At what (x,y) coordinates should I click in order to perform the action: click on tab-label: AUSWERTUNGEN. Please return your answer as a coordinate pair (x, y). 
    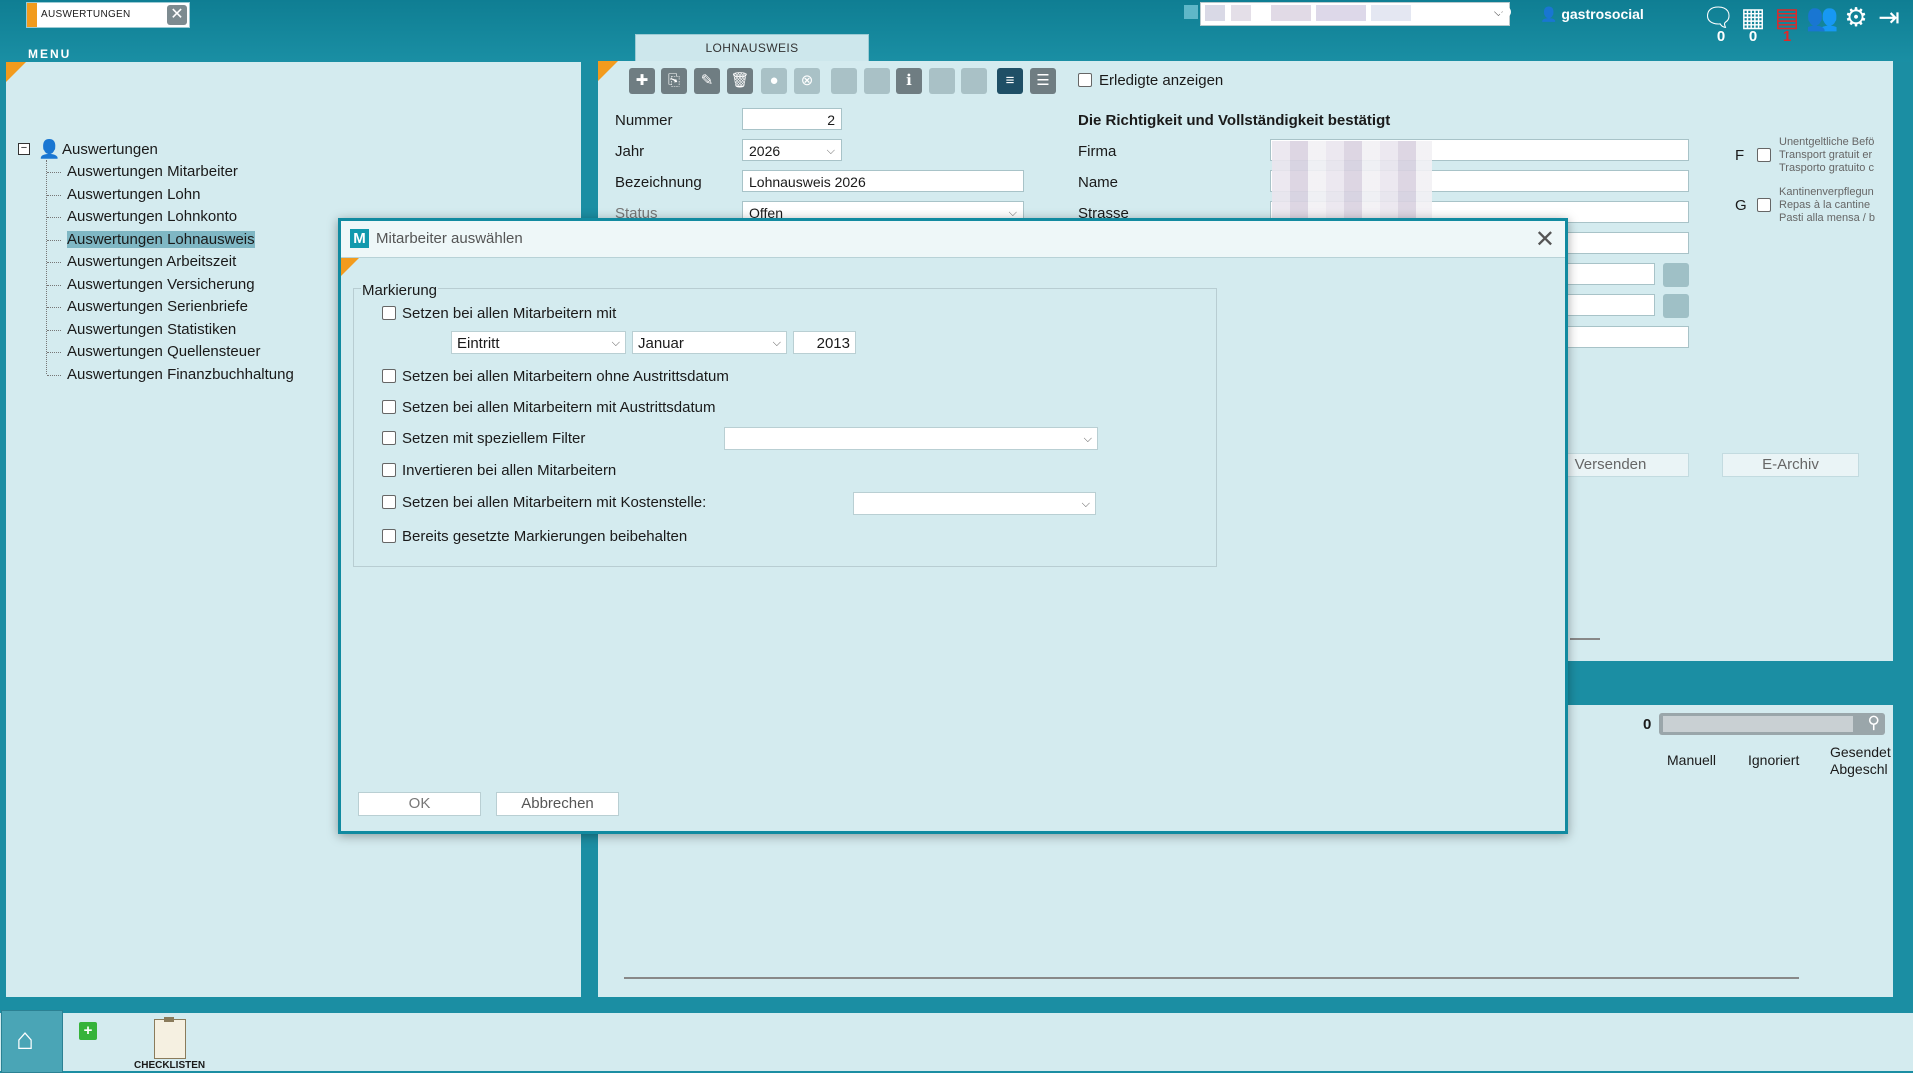
    Looking at the image, I should click on (86, 14).